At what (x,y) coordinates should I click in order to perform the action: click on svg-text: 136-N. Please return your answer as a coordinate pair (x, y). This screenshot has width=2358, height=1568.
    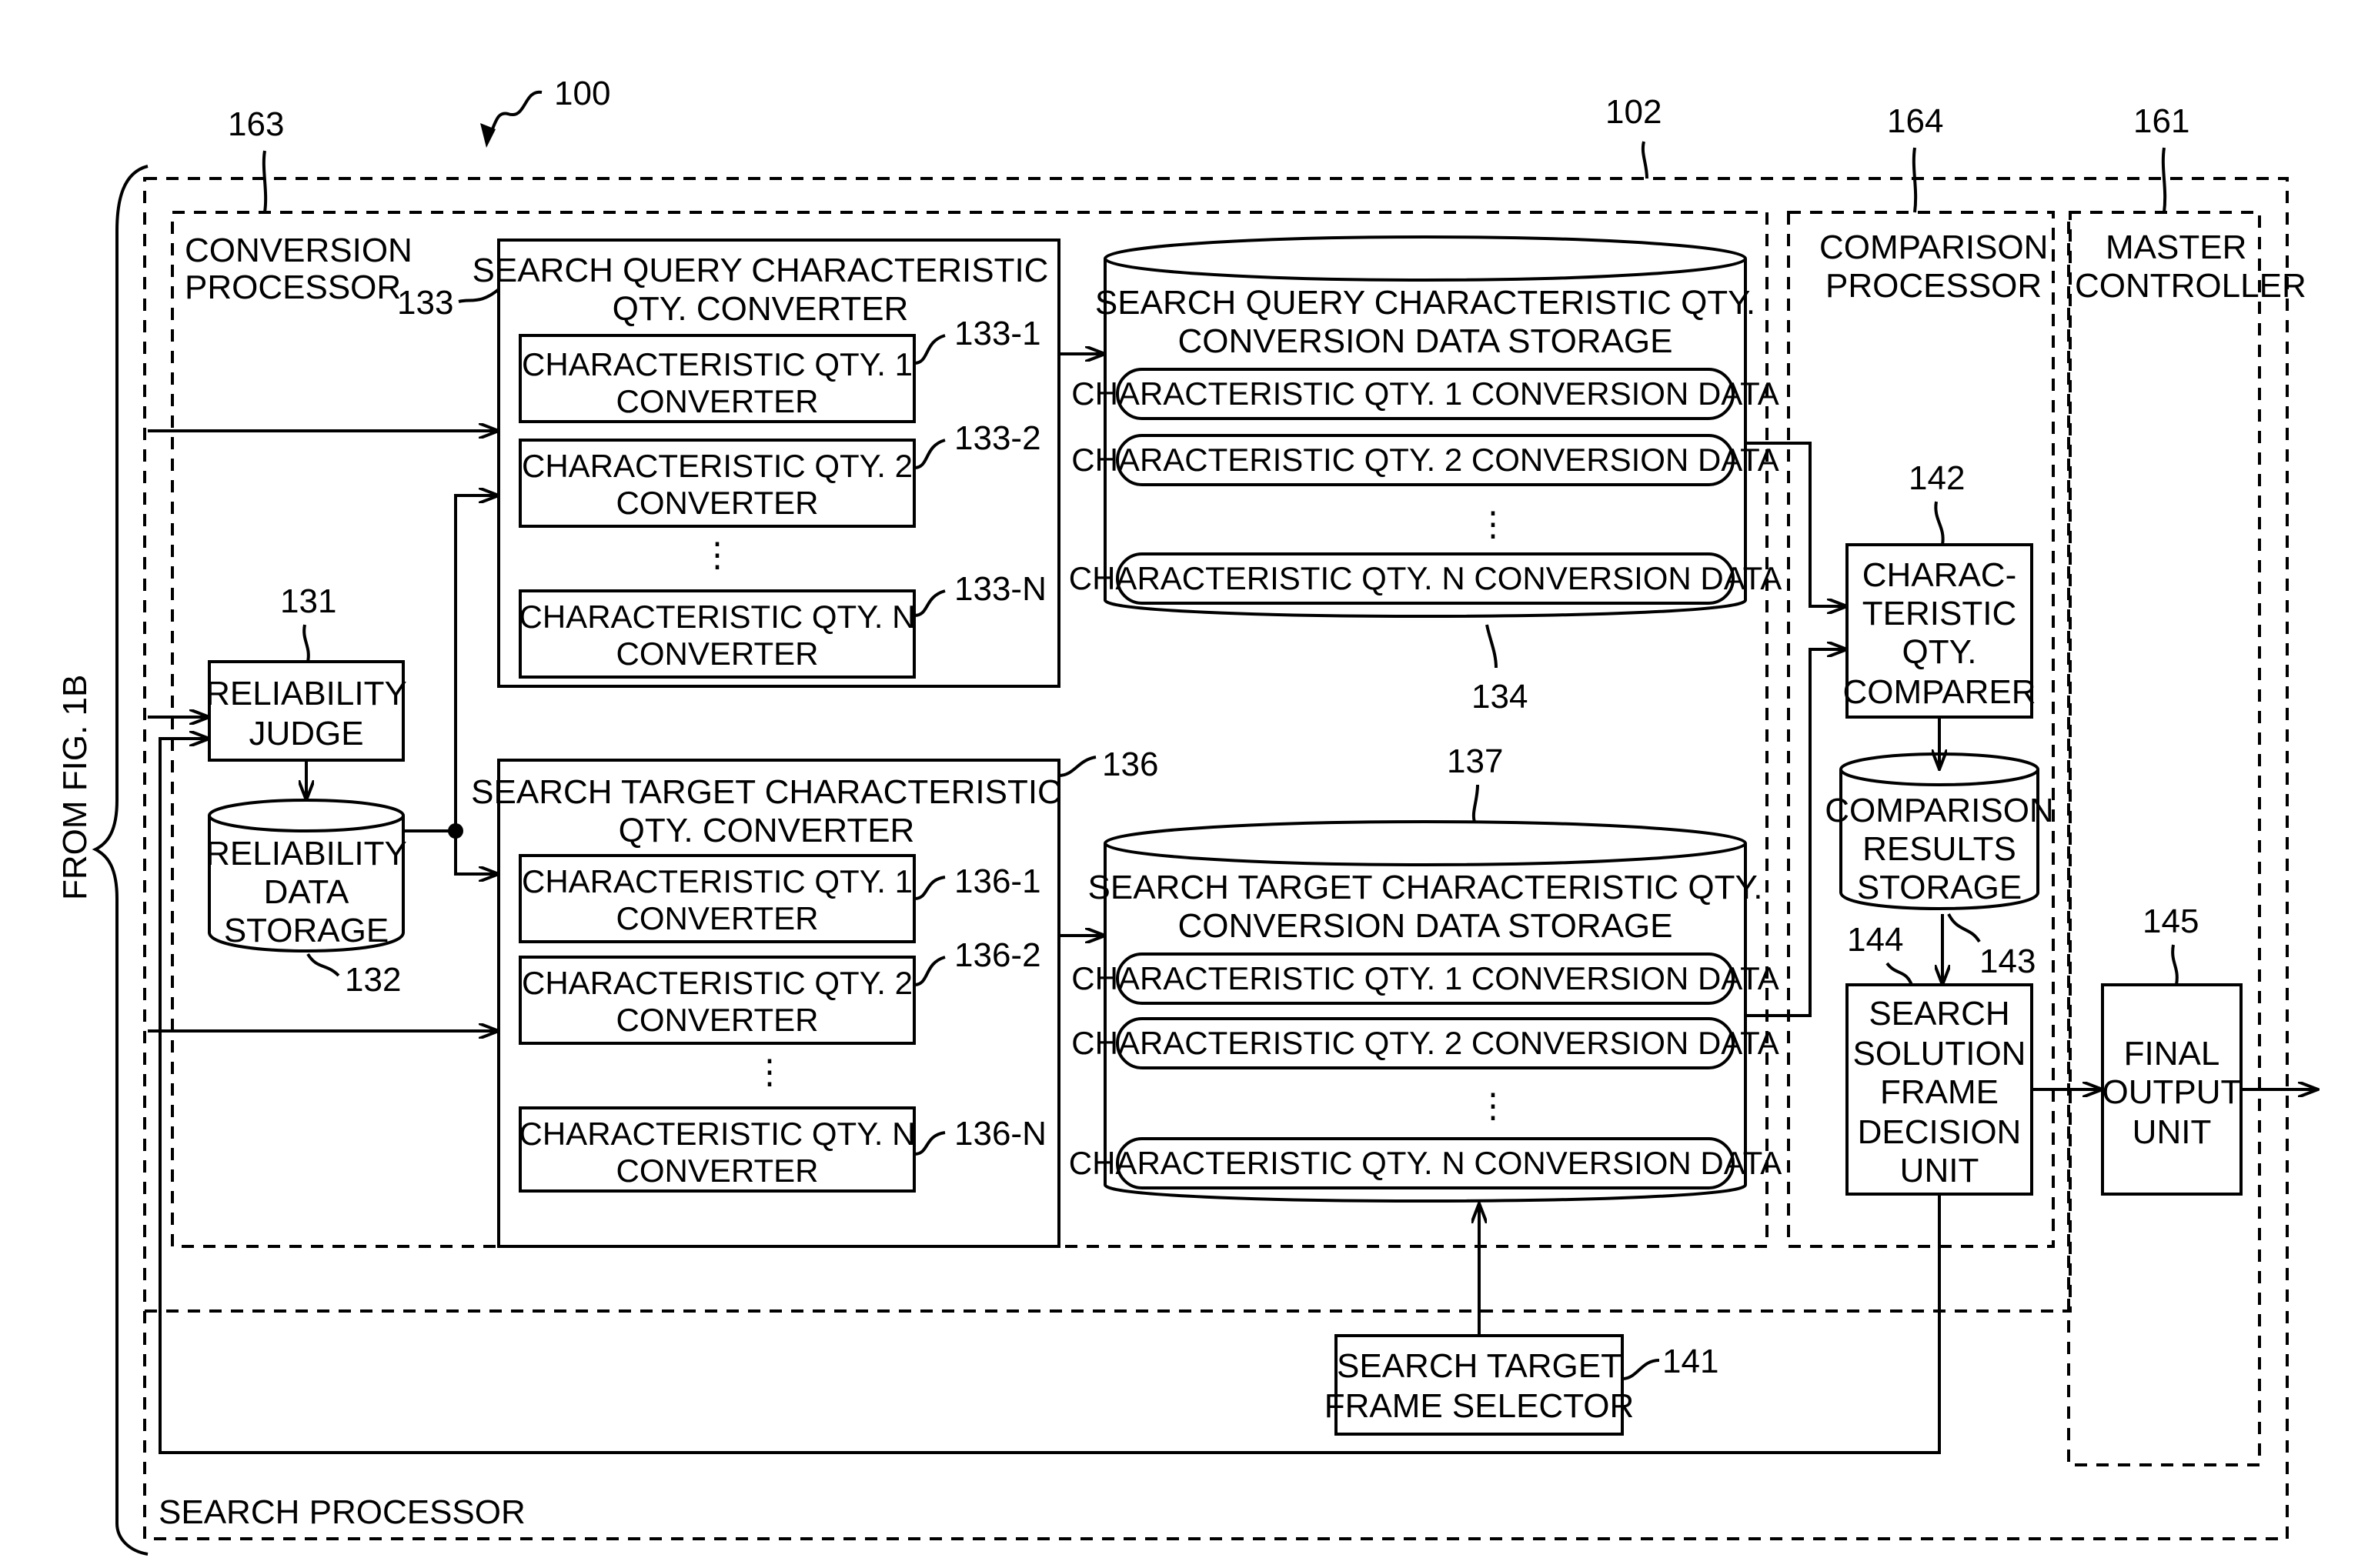
    Looking at the image, I should click on (1001, 1134).